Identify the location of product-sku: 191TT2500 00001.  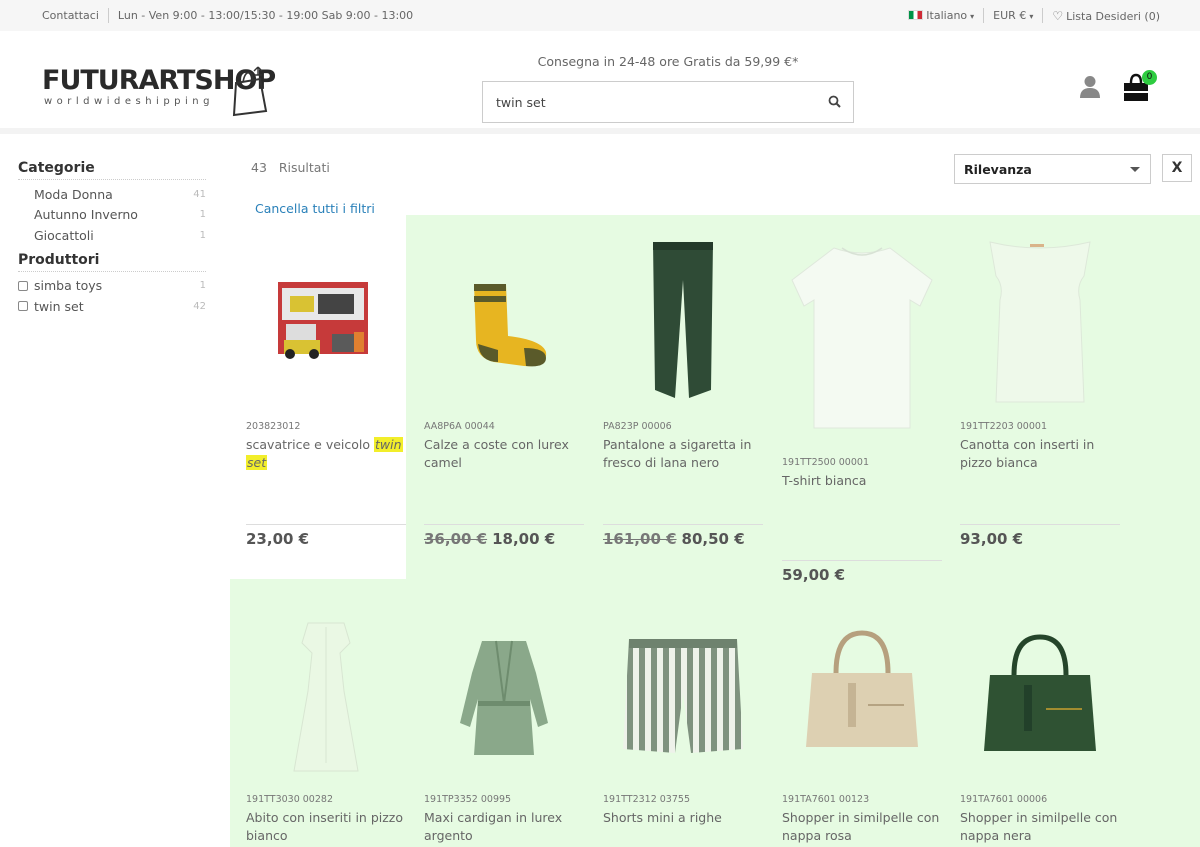
(825, 462).